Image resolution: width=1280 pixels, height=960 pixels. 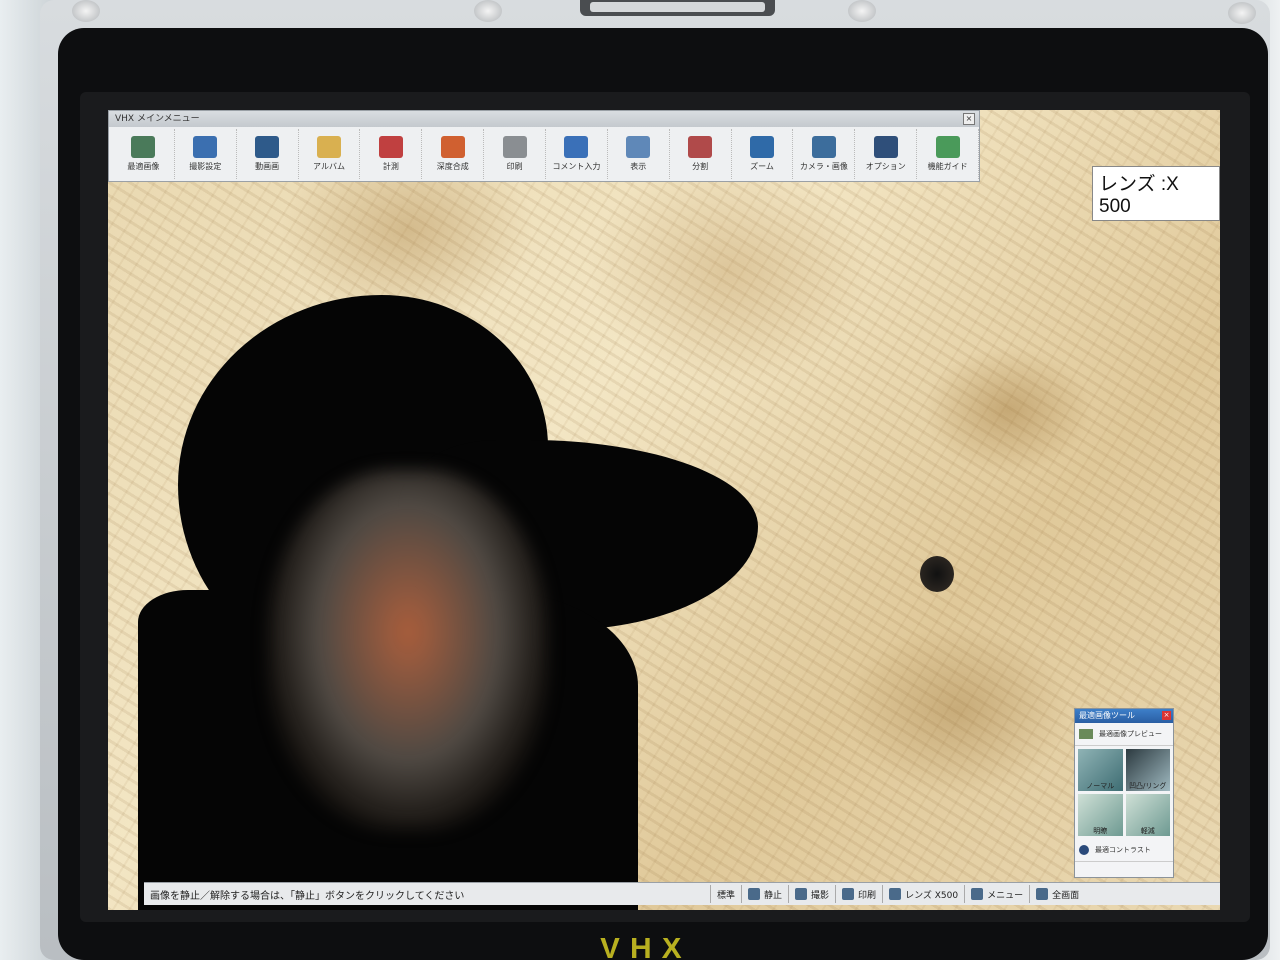 What do you see at coordinates (823, 166) in the screenshot?
I see `toolbar-button-label: カメラ・画像` at bounding box center [823, 166].